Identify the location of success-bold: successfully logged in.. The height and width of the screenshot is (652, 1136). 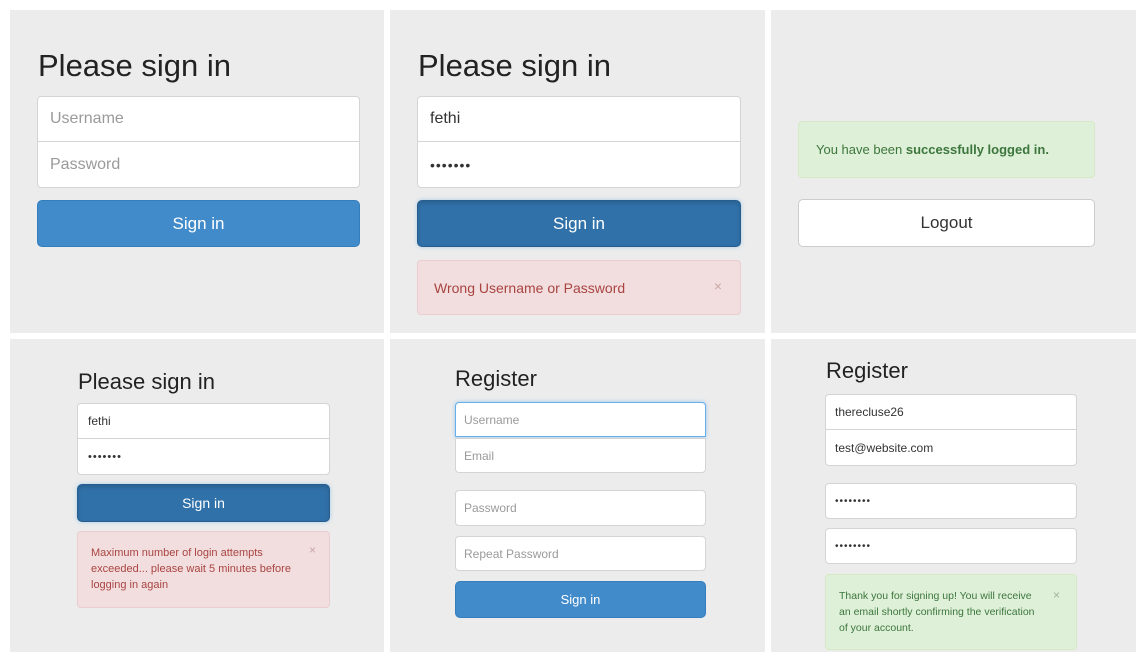
(977, 149).